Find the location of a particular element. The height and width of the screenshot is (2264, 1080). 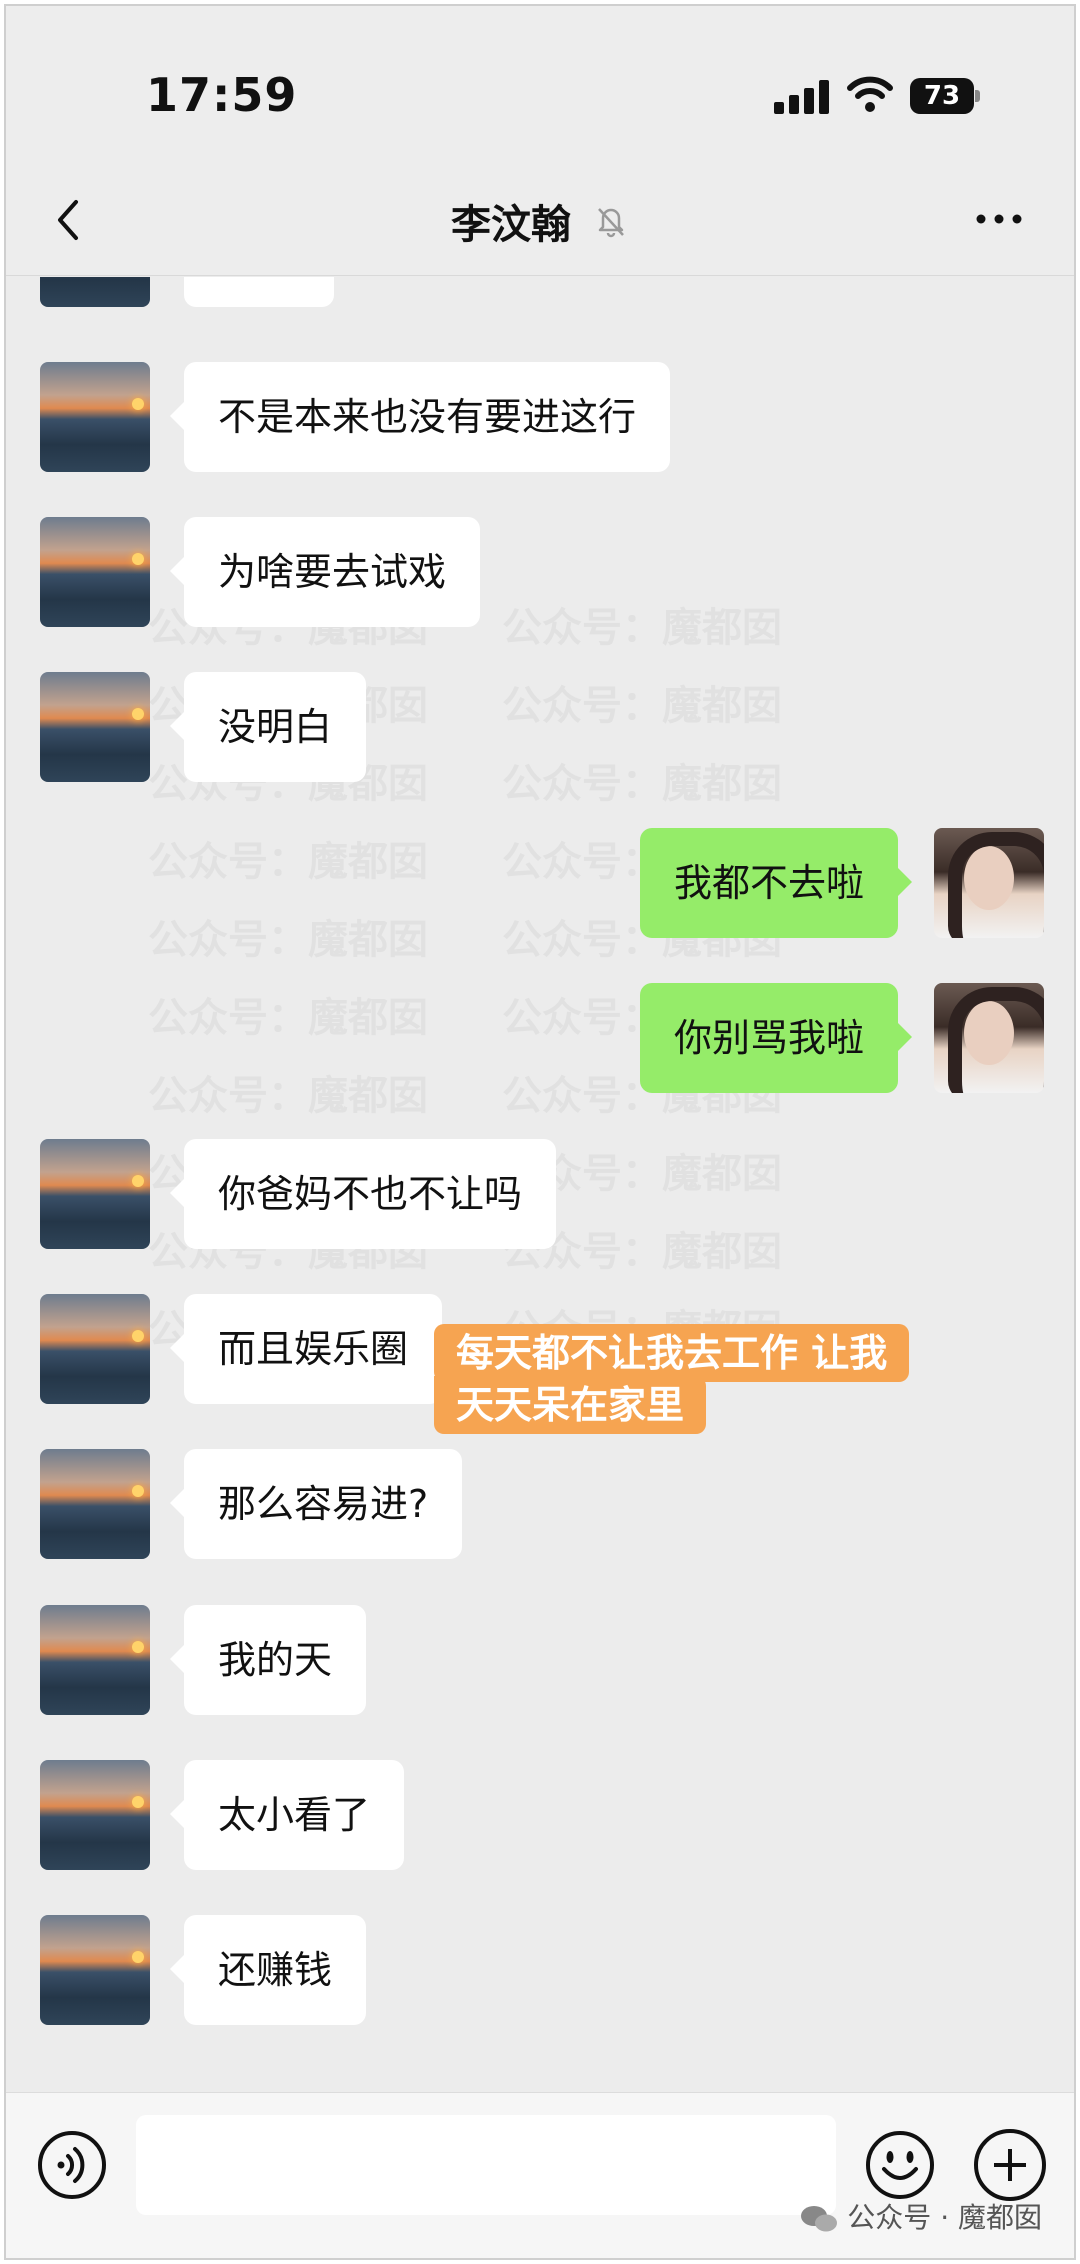

emoji-icon is located at coordinates (900, 2165).